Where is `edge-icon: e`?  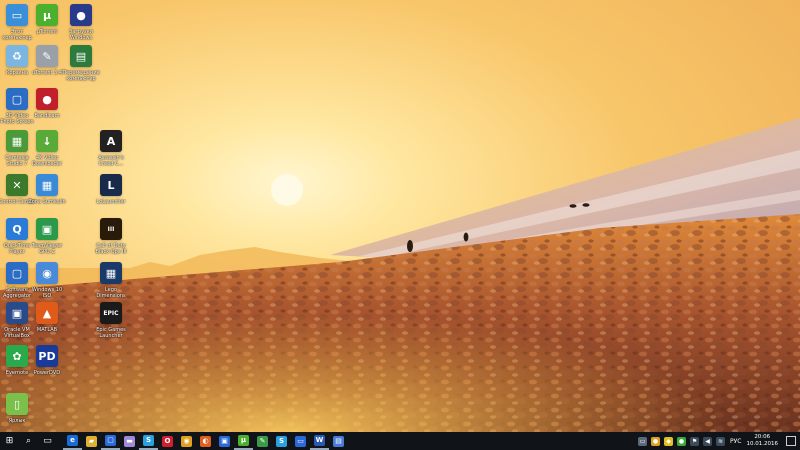 edge-icon: e is located at coordinates (72, 440).